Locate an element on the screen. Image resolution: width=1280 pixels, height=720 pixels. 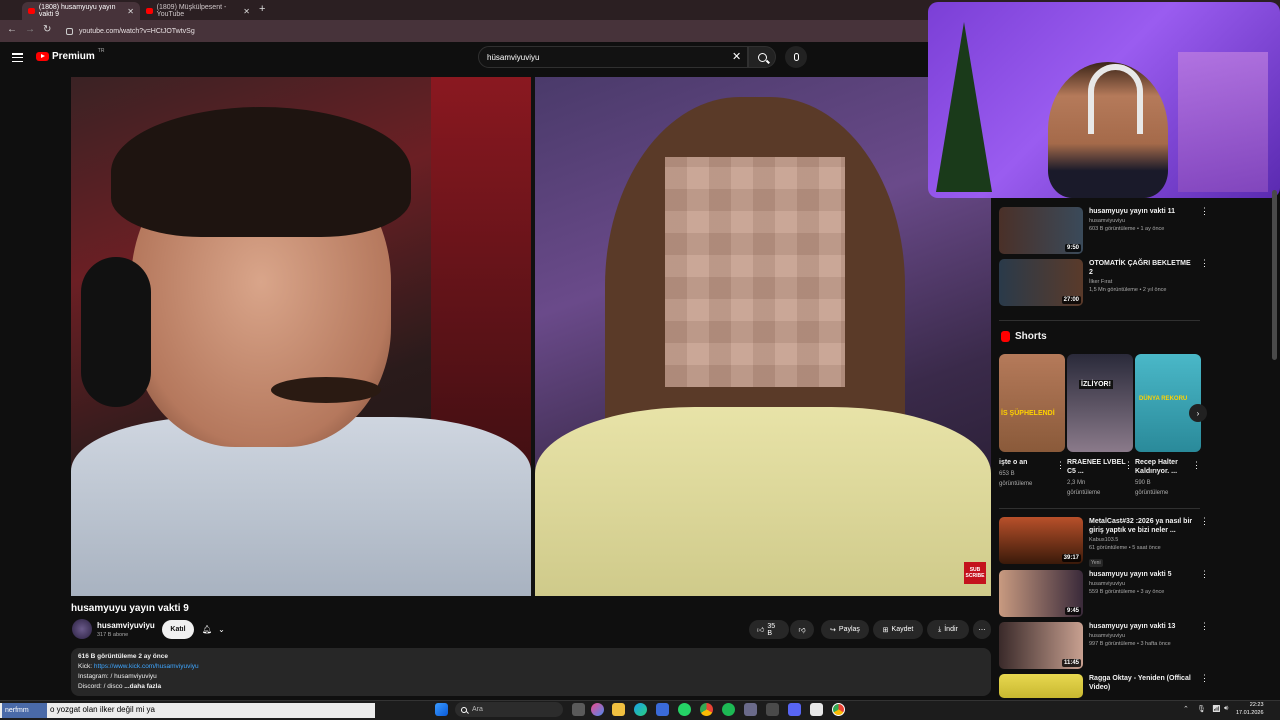
webcam-overlay is located at coordinates (1104, 100).